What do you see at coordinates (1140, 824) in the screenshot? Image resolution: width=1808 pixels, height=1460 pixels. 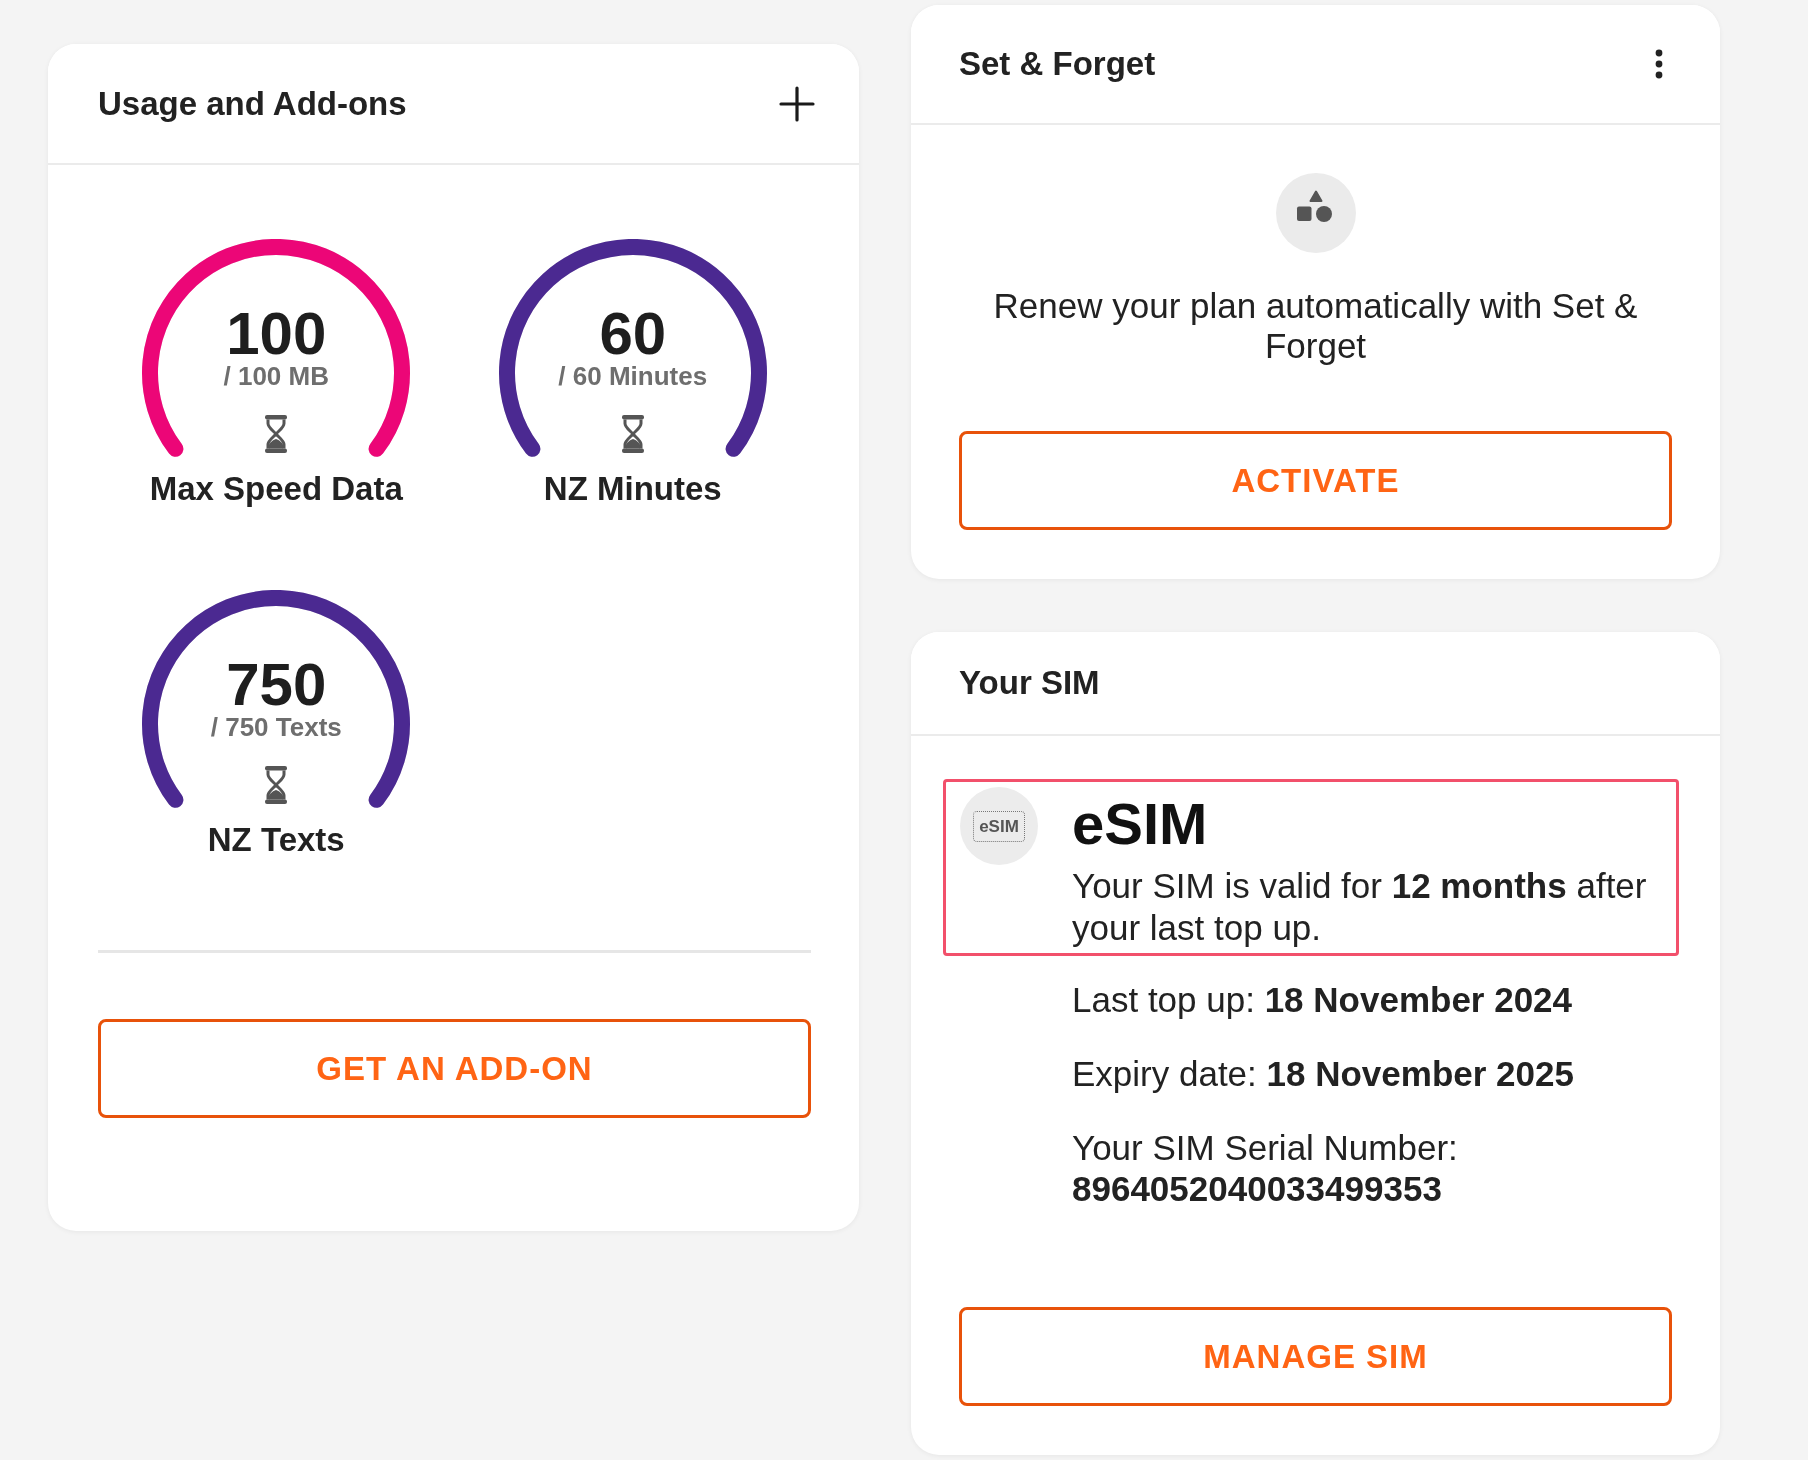 I see `sim-type: eSIM` at bounding box center [1140, 824].